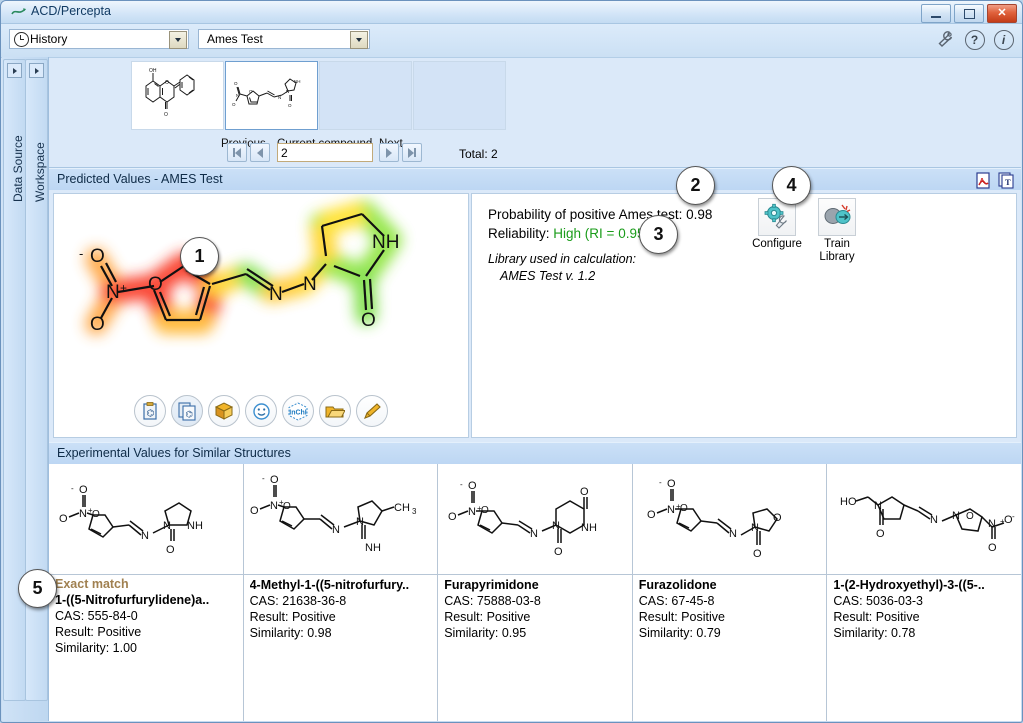 The image size is (1023, 723). I want to click on close-icon: ✕, so click(1002, 13).